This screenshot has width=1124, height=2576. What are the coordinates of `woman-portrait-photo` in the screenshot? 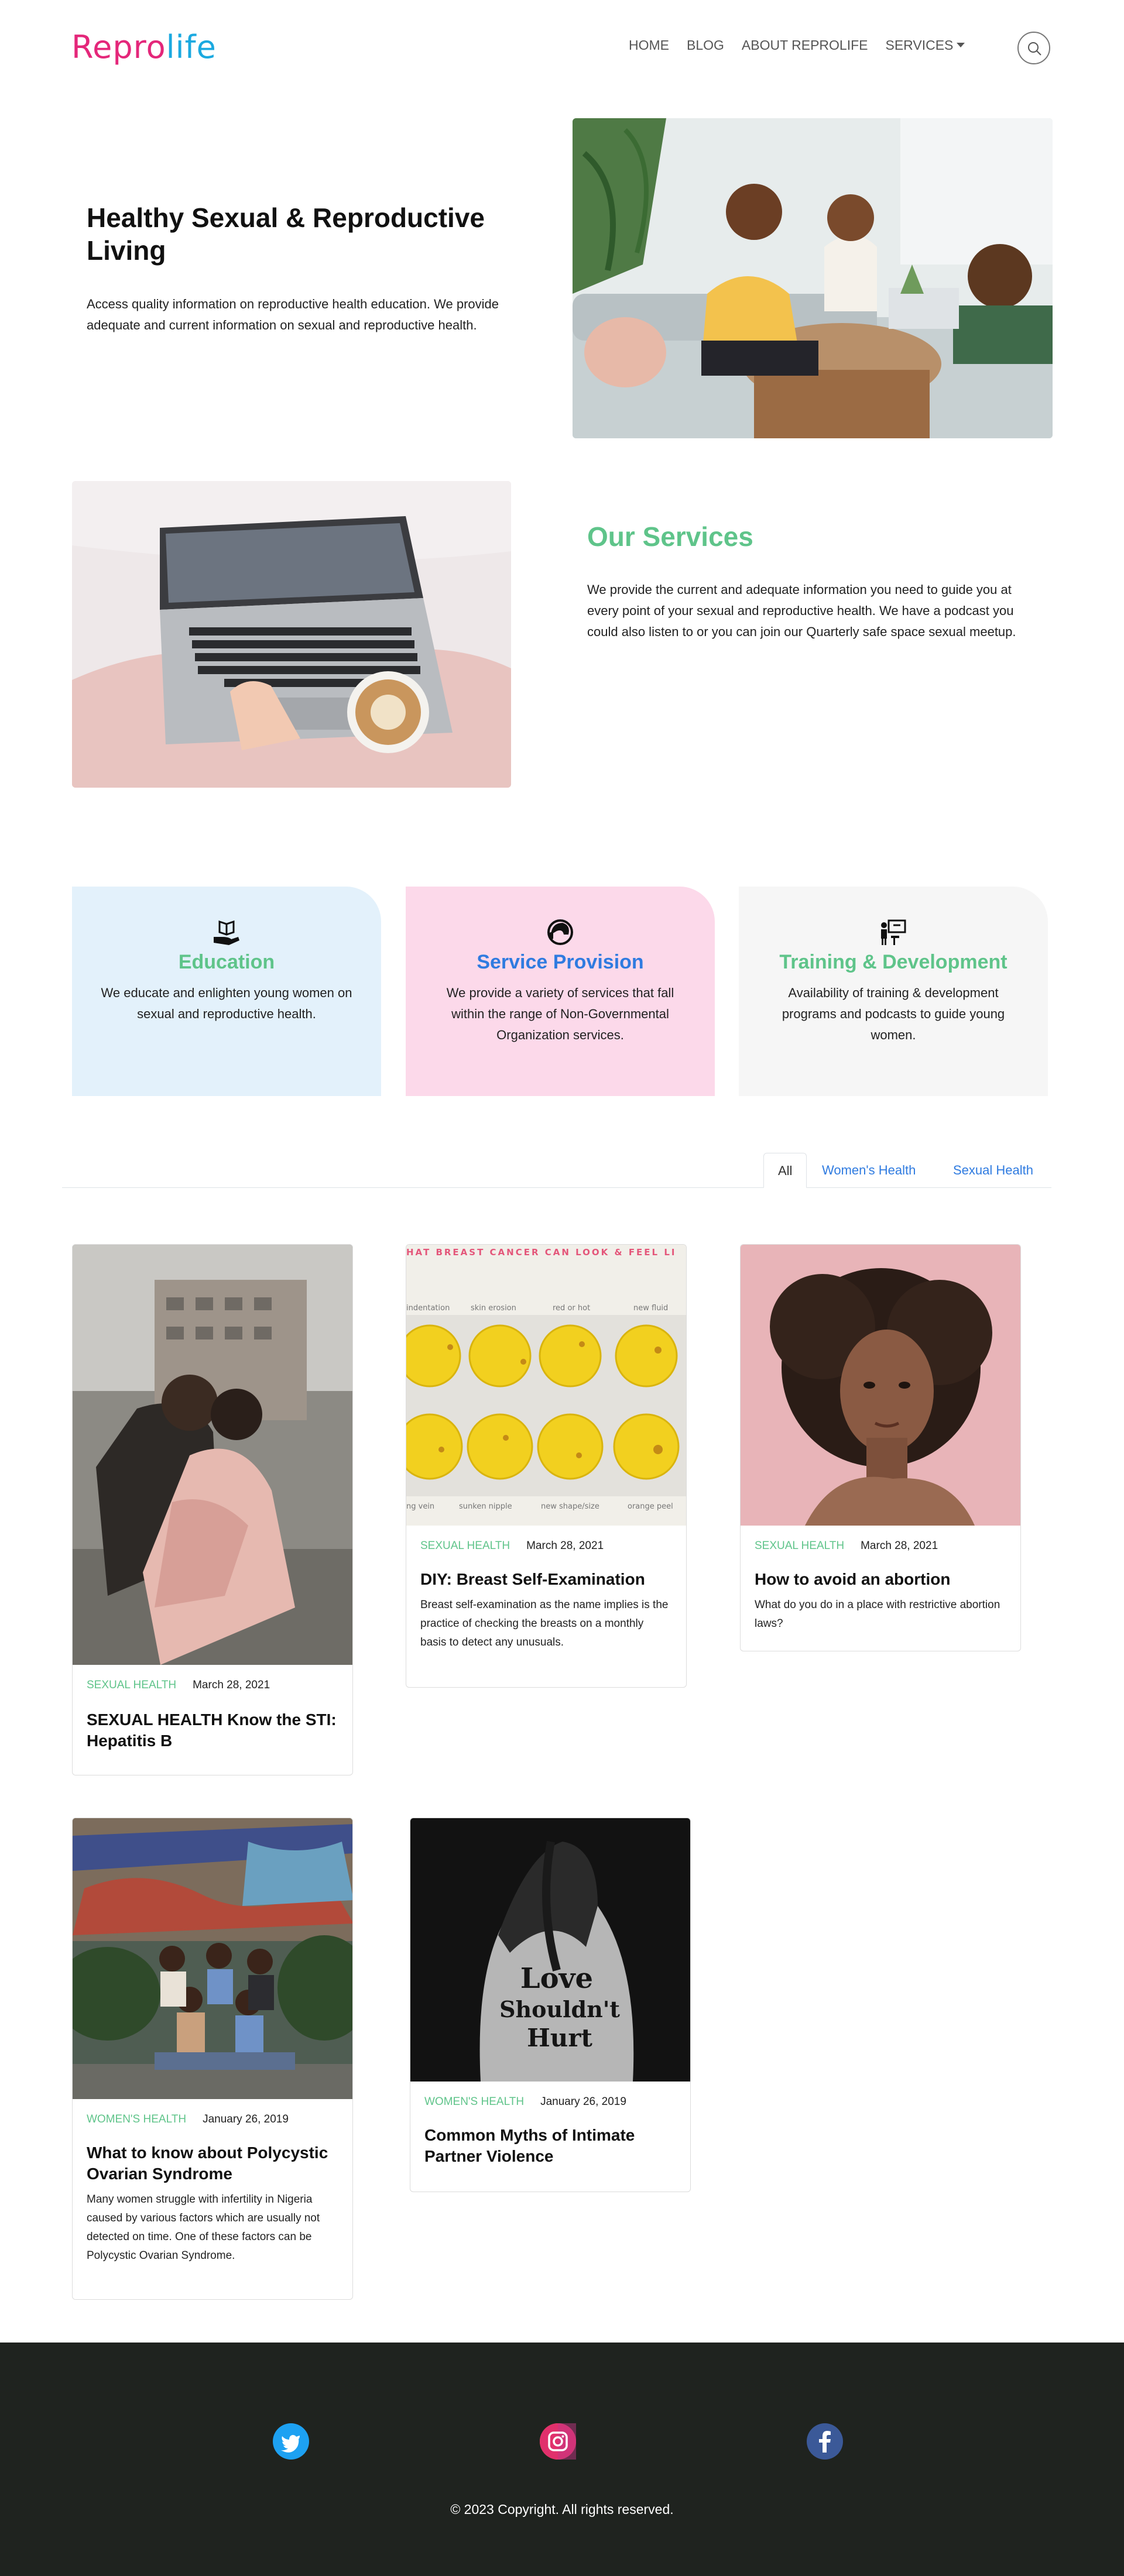 It's located at (881, 1385).